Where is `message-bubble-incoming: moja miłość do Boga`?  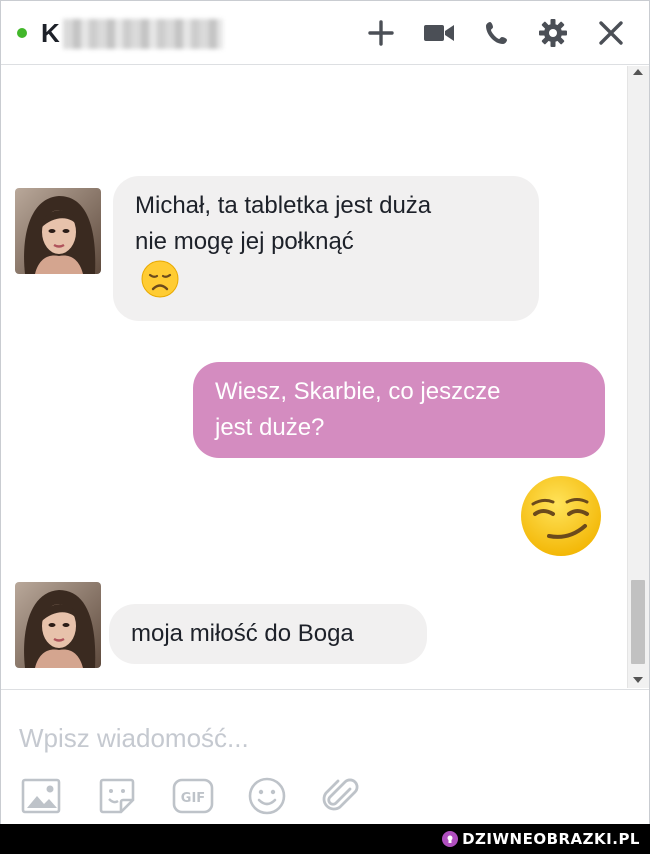 message-bubble-incoming: moja miłość do Boga is located at coordinates (268, 634).